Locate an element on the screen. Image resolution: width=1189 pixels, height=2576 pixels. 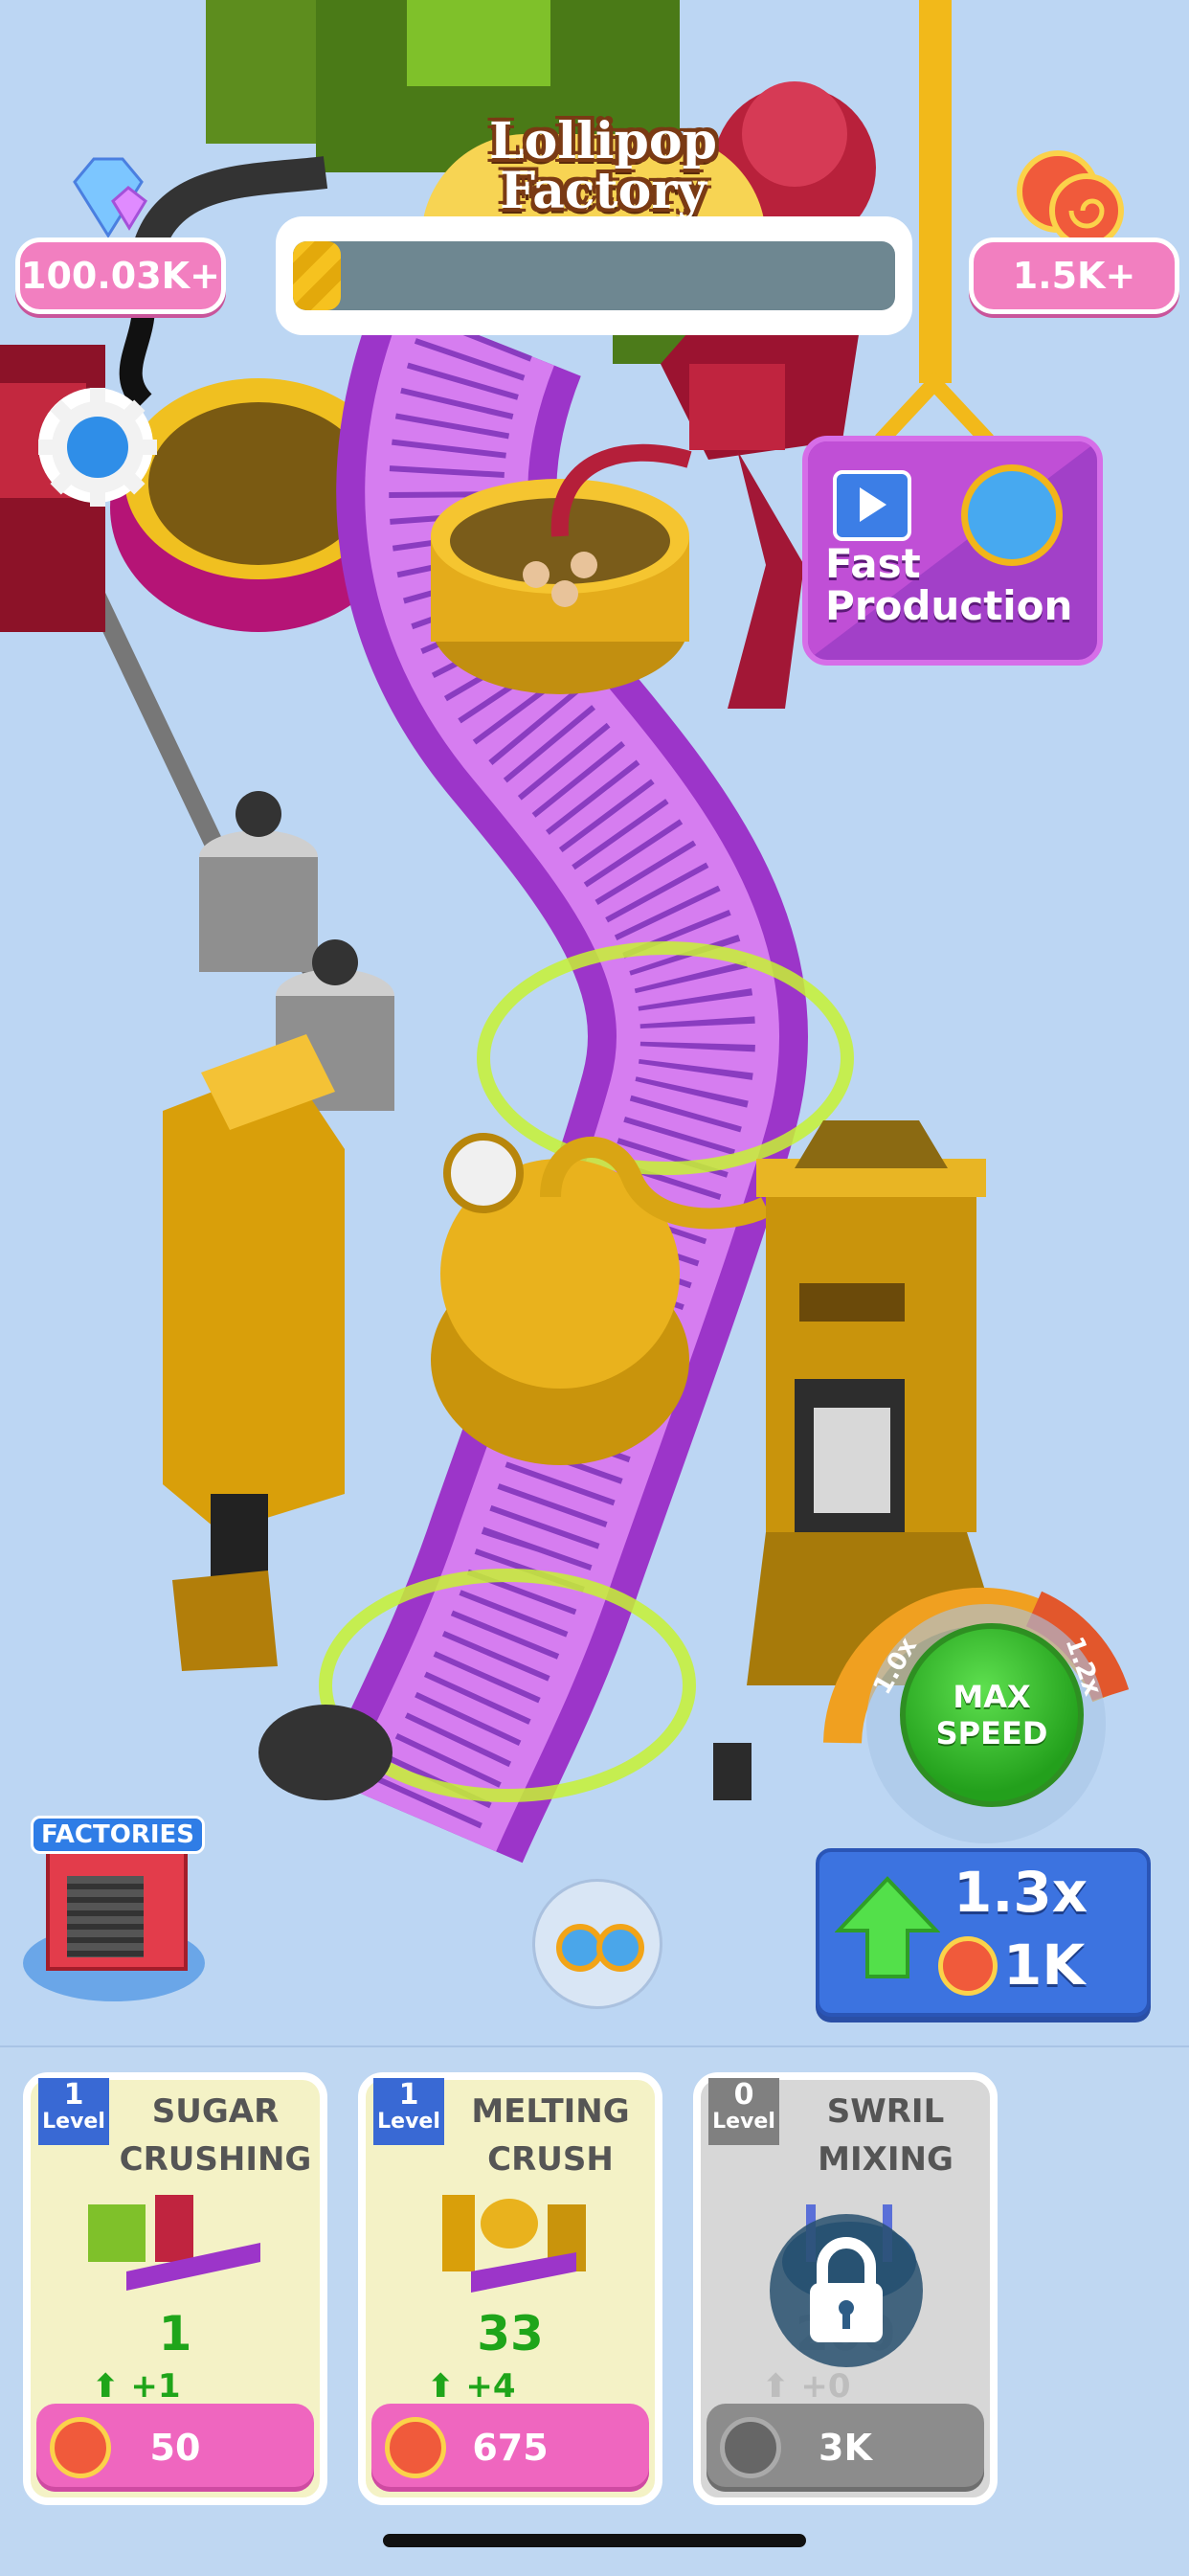
factories-button: FACTORIES is located at coordinates (114, 1896).